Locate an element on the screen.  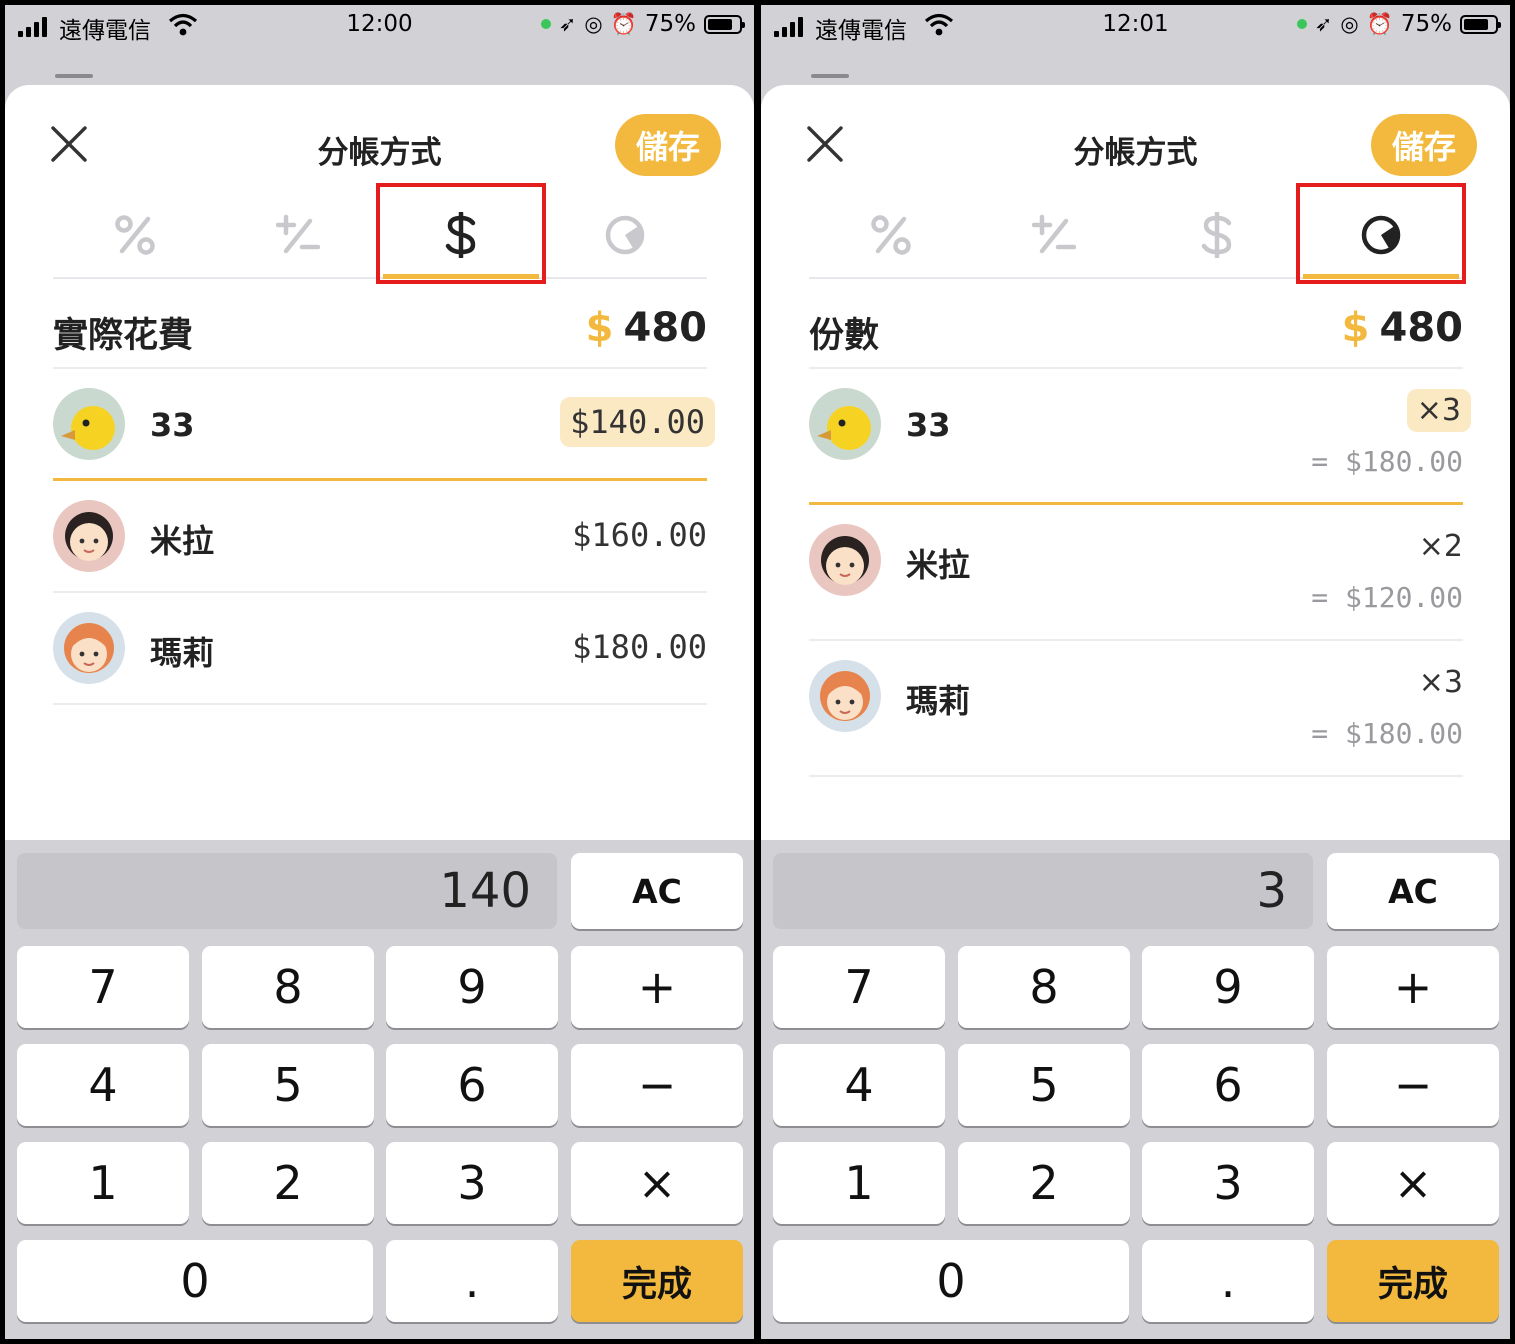
orientation-lock-icon: ◎ is located at coordinates (1349, 24).